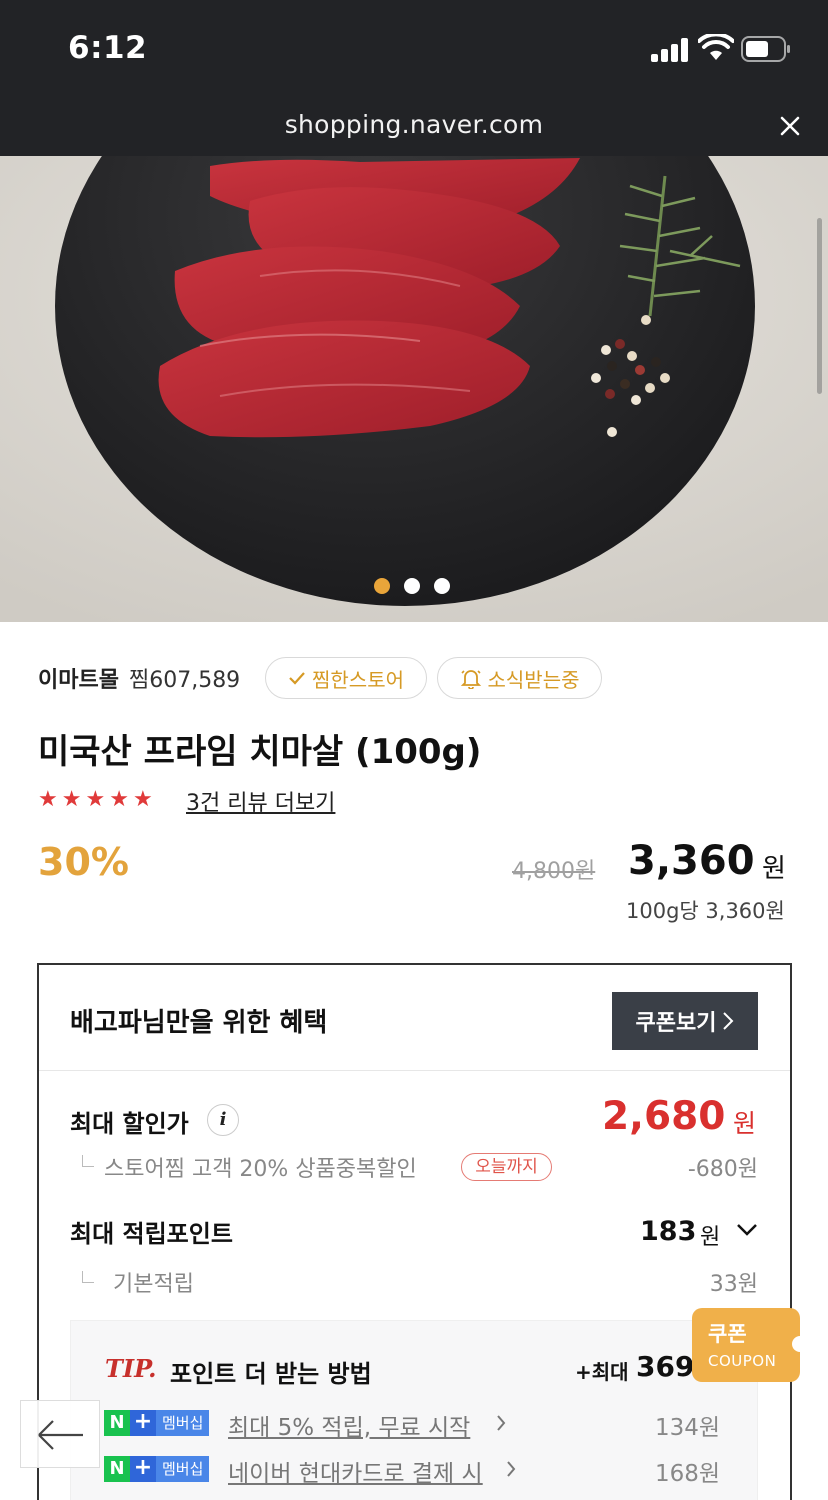 The image size is (828, 1500). What do you see at coordinates (727, 1334) in the screenshot?
I see `coupon-label-ko: 쿠폰` at bounding box center [727, 1334].